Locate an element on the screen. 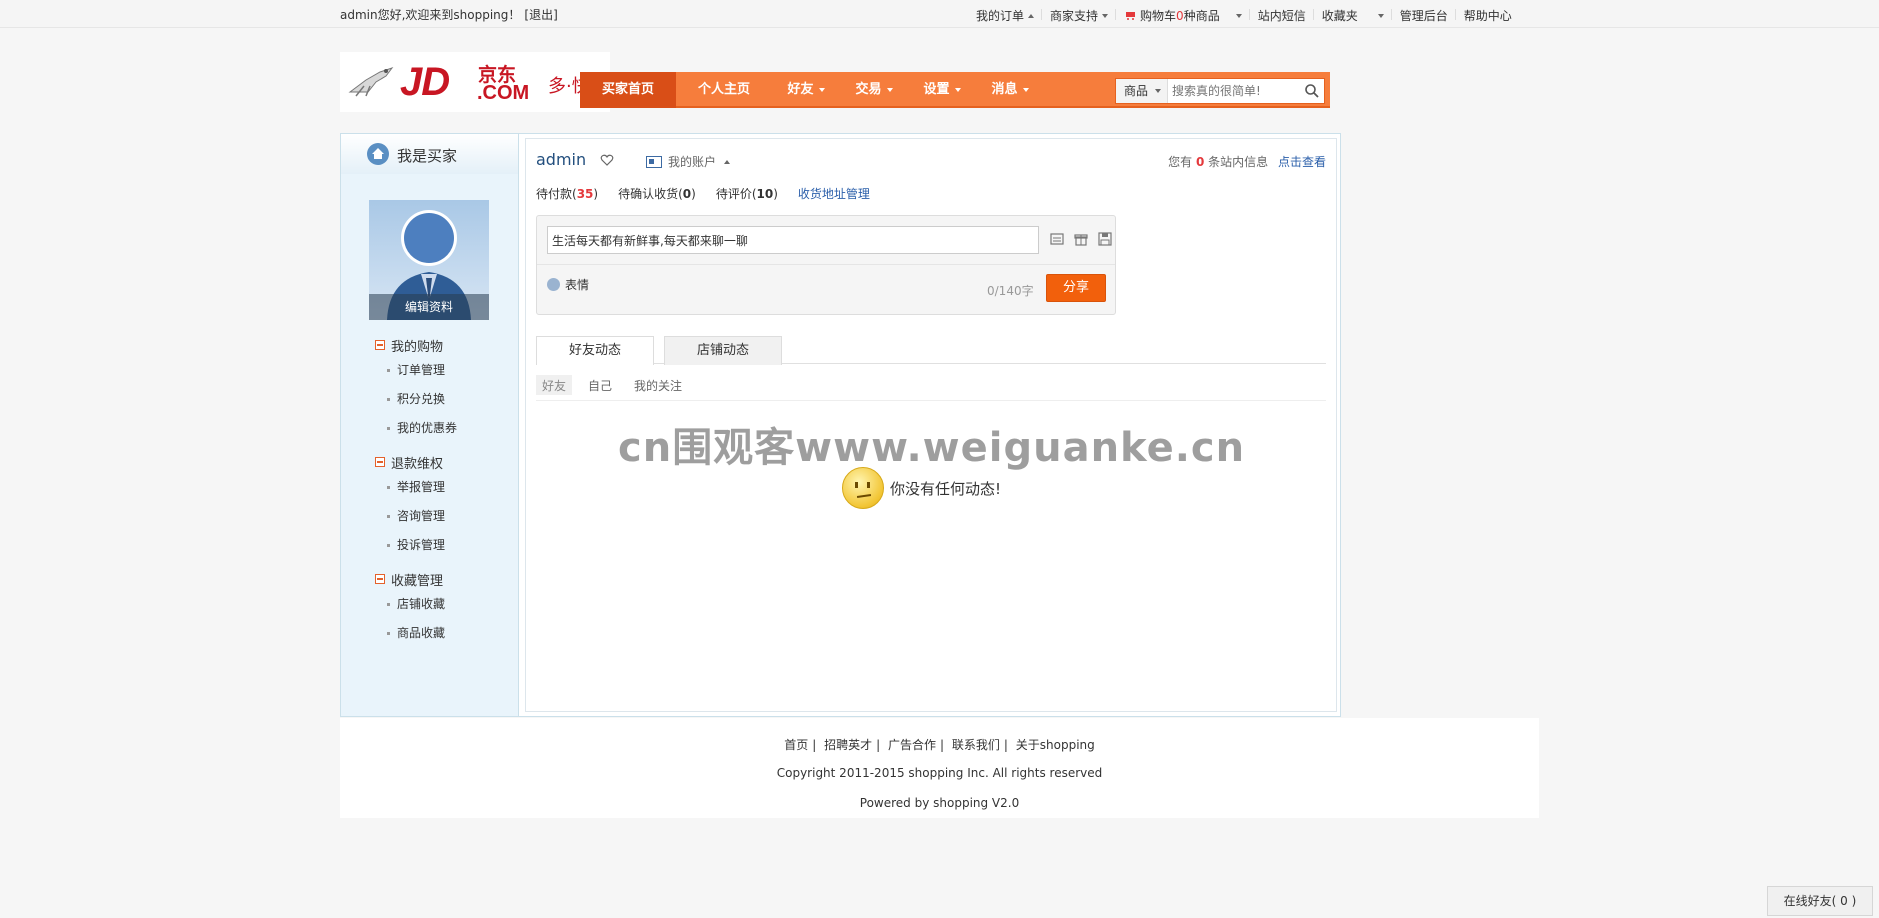 The width and height of the screenshot is (1879, 918). sidebar-item-order-management: 订单管理 is located at coordinates (445, 370).